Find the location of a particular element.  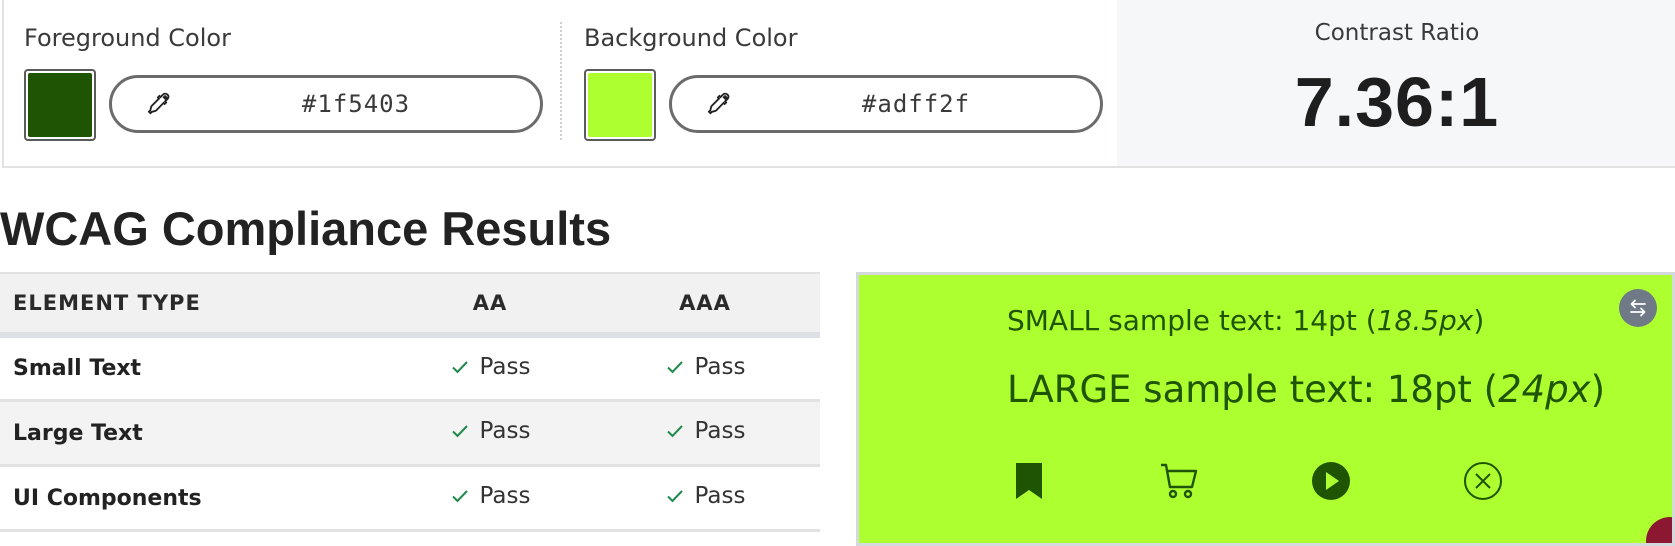

table-row-small-text: Small Text Pass Pass is located at coordinates (410, 368).